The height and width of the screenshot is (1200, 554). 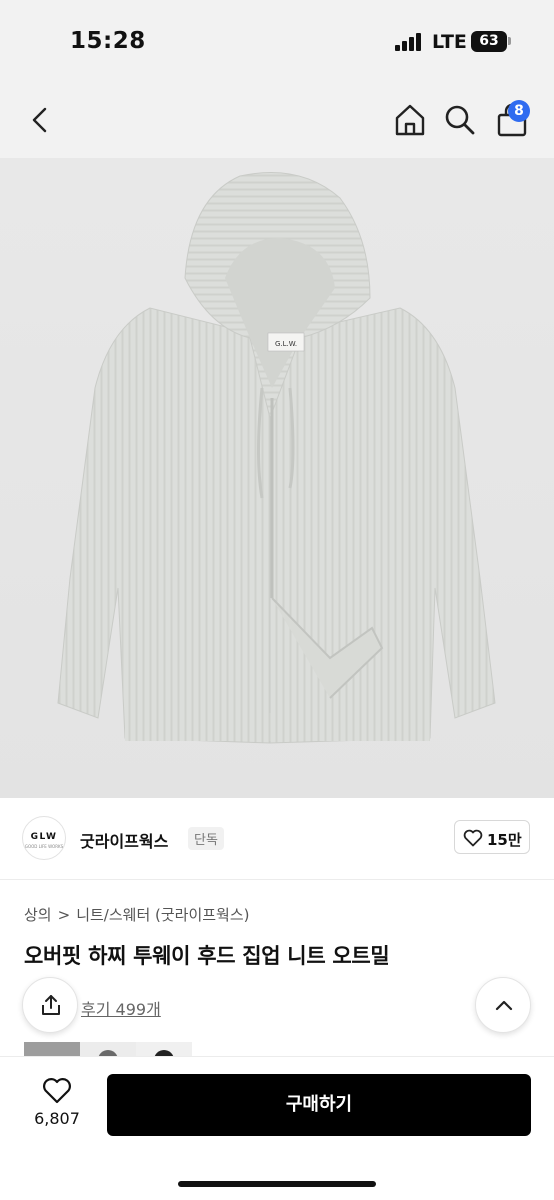 What do you see at coordinates (207, 956) in the screenshot?
I see `product-title: 오버핏 하찌 투웨이 후드 집업 니트 오트밀` at bounding box center [207, 956].